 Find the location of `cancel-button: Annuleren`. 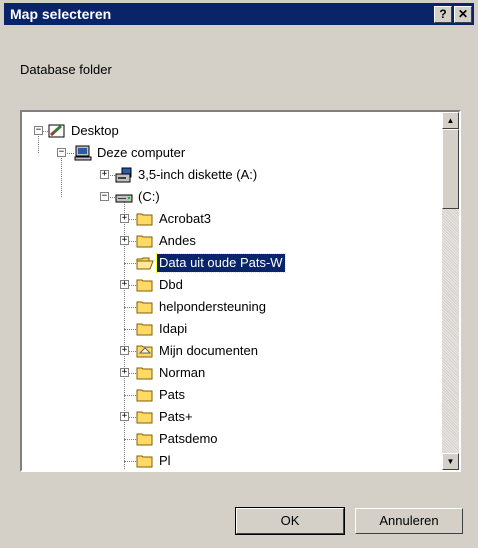

cancel-button: Annuleren is located at coordinates (409, 521).